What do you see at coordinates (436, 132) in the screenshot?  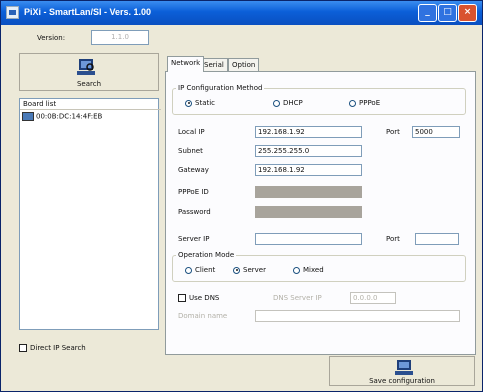 I see `port-input: 5000` at bounding box center [436, 132].